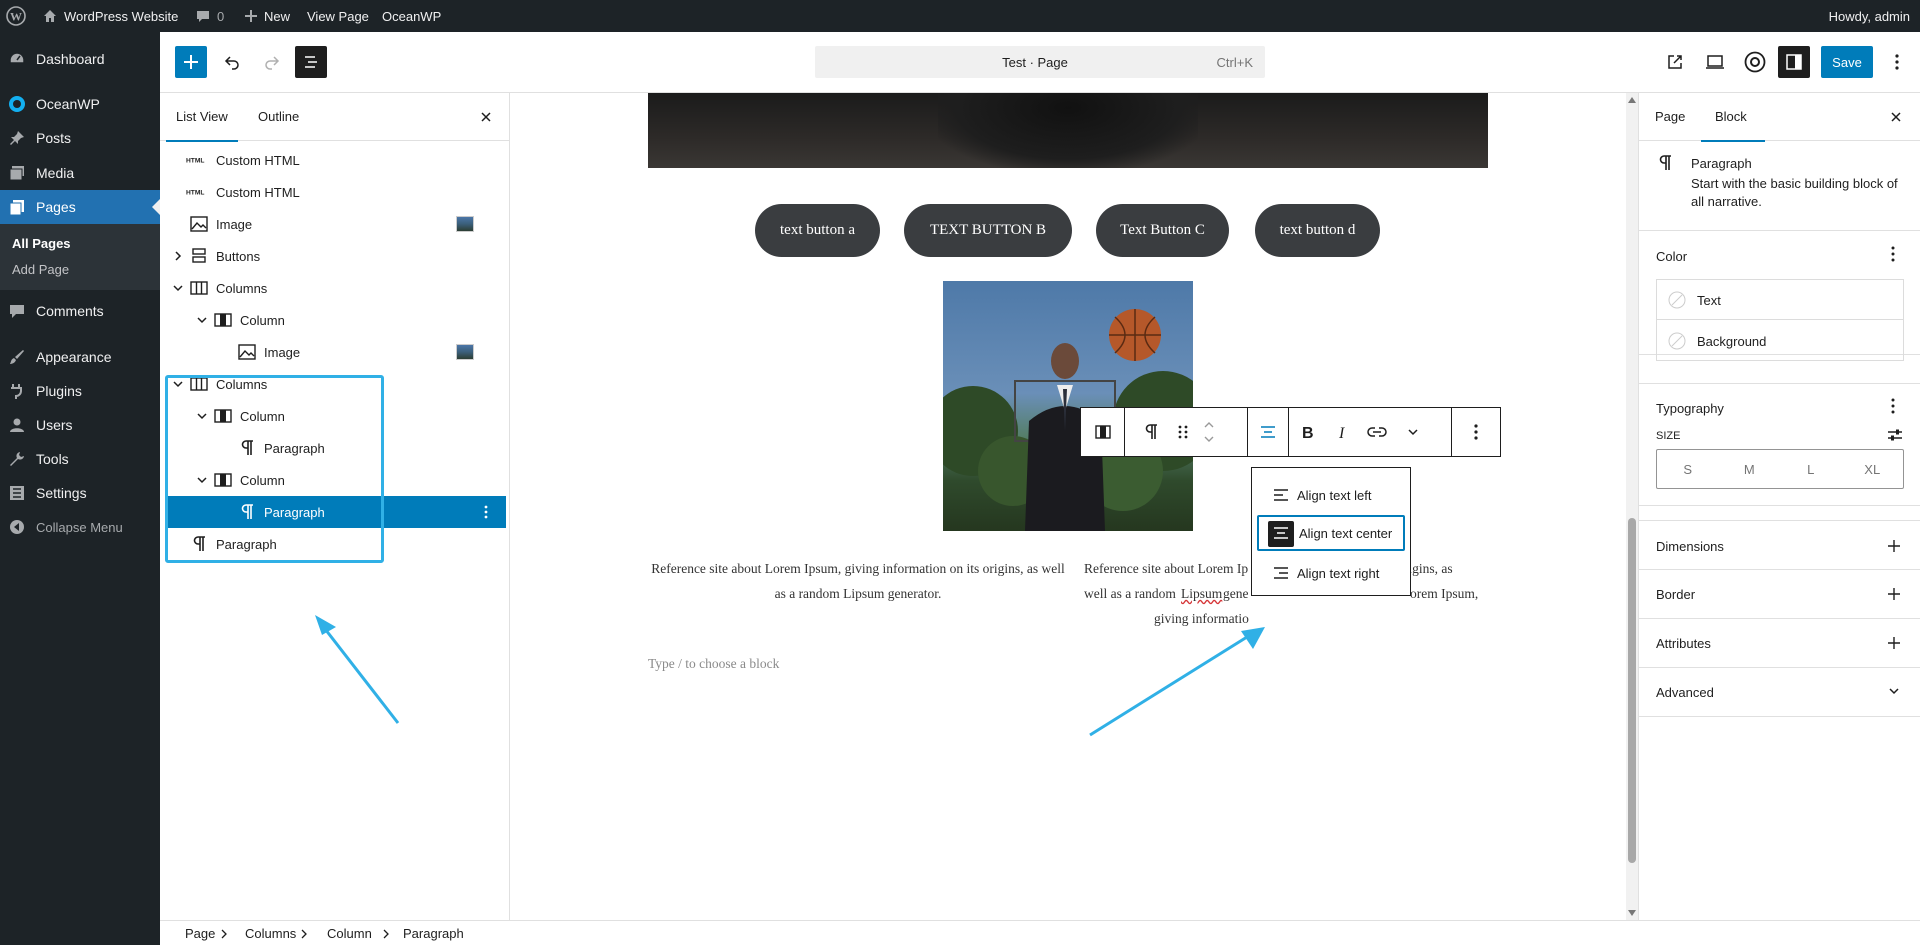 This screenshot has width=1920, height=945. What do you see at coordinates (1162, 230) in the screenshot?
I see `text-button-c: Text Button C` at bounding box center [1162, 230].